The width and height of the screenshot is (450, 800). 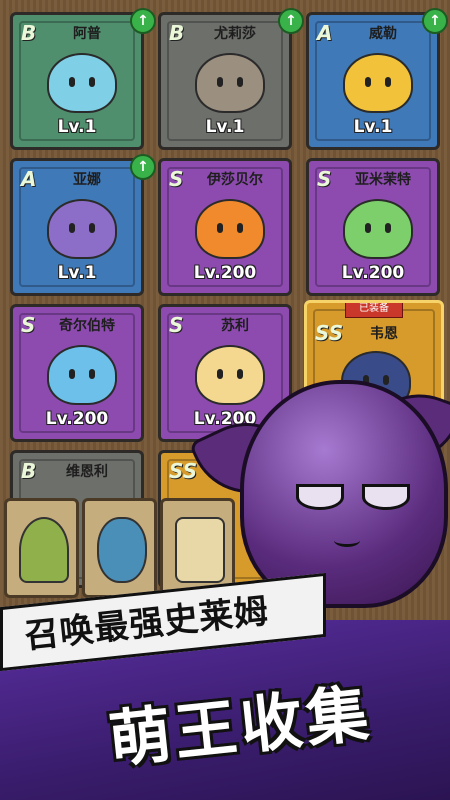 What do you see at coordinates (320, 497) in the screenshot?
I see `mascot-eye-left` at bounding box center [320, 497].